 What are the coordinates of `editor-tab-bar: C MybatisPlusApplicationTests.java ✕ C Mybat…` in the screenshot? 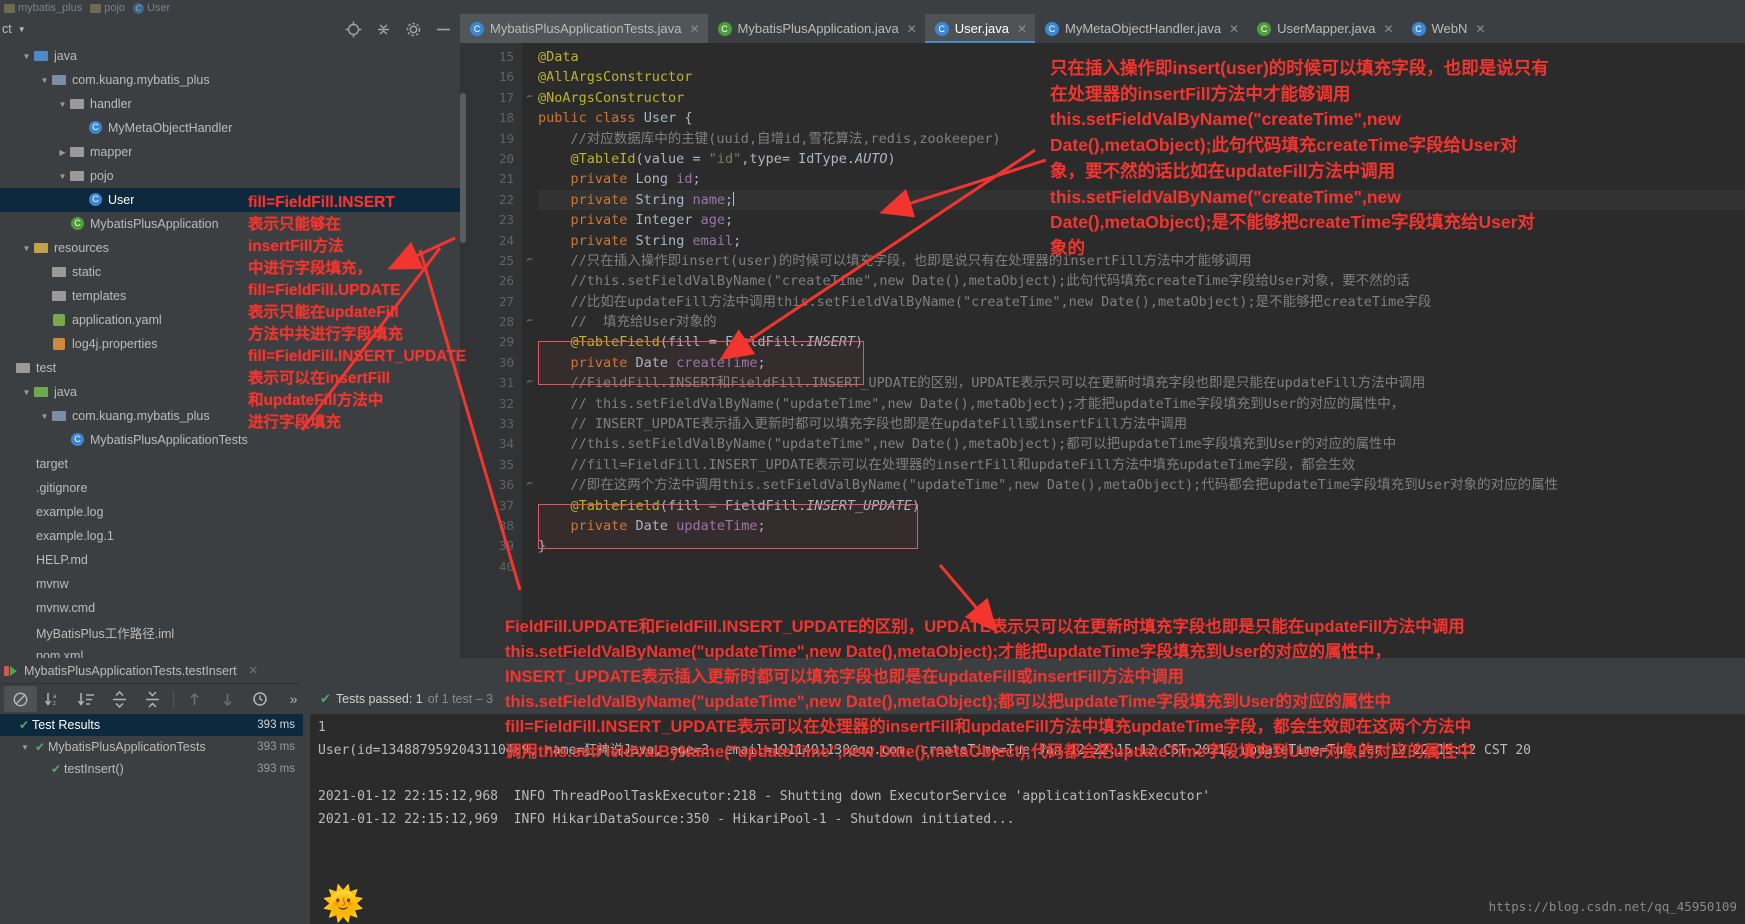 It's located at (1102, 28).